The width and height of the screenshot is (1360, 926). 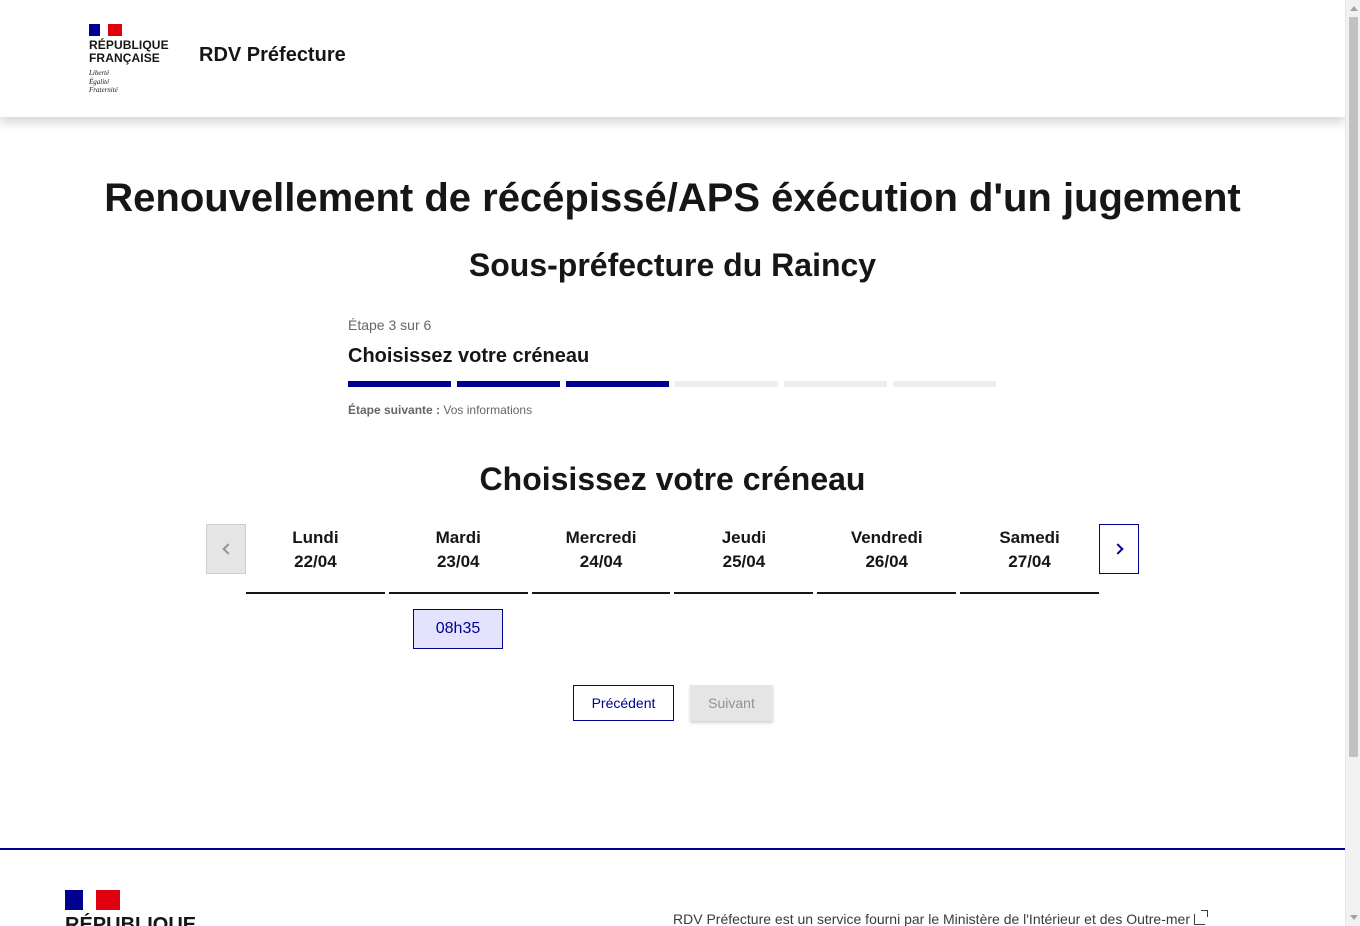 I want to click on page-subtitle: Sous-préfecture du Raincy, so click(x=672, y=265).